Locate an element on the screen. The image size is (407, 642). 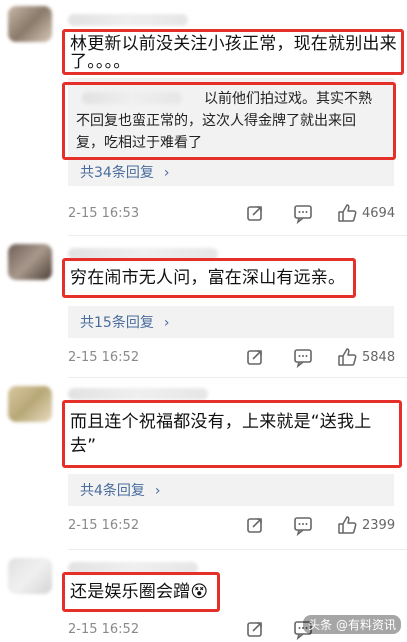
reply-count-link: 共4条回复 › is located at coordinates (120, 490).